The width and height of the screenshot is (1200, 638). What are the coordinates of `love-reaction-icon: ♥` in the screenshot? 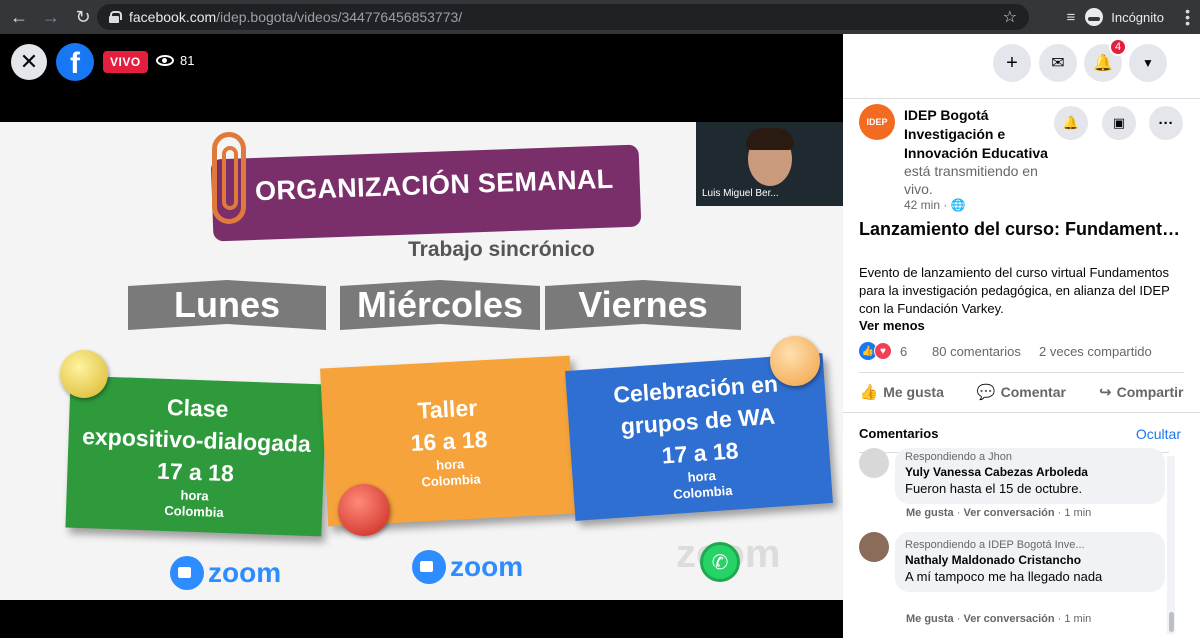 It's located at (883, 351).